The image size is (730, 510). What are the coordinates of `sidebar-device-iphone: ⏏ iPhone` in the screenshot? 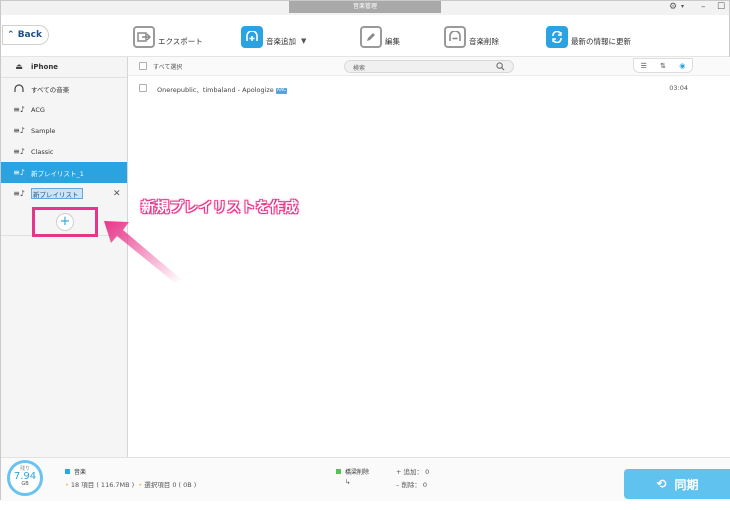 It's located at (64, 67).